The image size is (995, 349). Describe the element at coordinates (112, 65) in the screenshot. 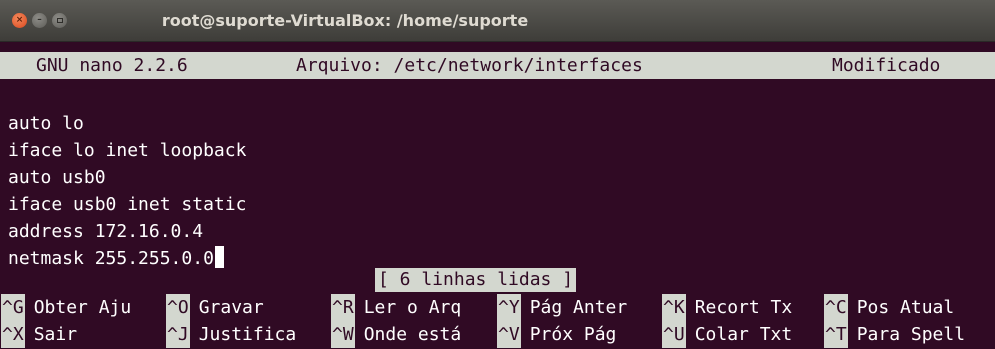

I see `nano-version: GNU nano 2.2.6` at that location.